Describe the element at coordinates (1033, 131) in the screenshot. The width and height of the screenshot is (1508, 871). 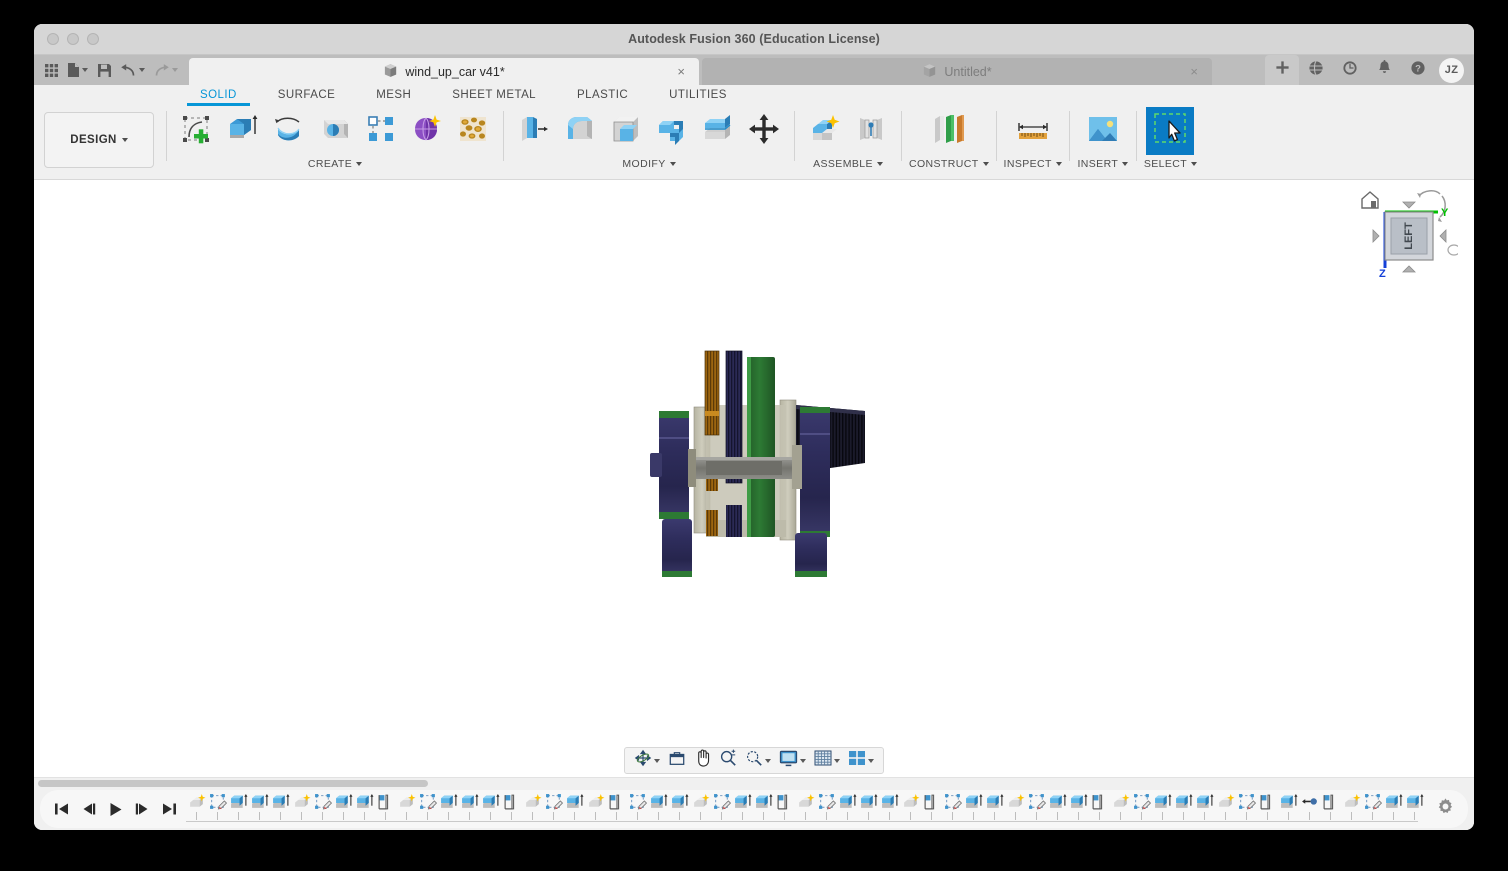
I see `measure-button` at that location.